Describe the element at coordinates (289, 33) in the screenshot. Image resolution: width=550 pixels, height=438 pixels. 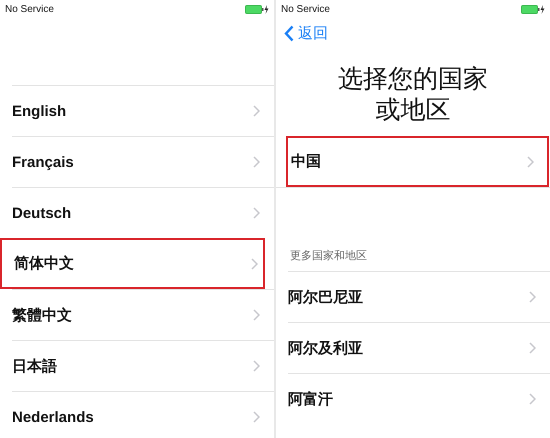
I see `back-chevron-icon` at that location.